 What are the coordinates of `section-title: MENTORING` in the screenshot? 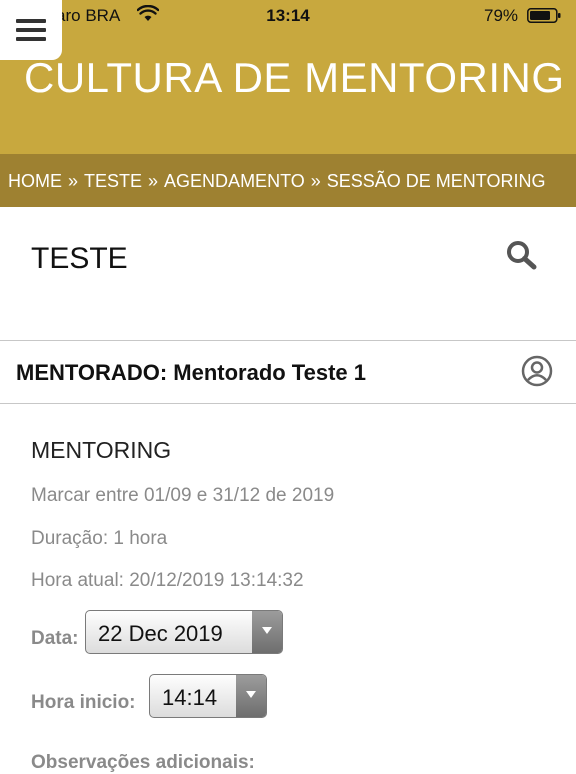 It's located at (101, 450).